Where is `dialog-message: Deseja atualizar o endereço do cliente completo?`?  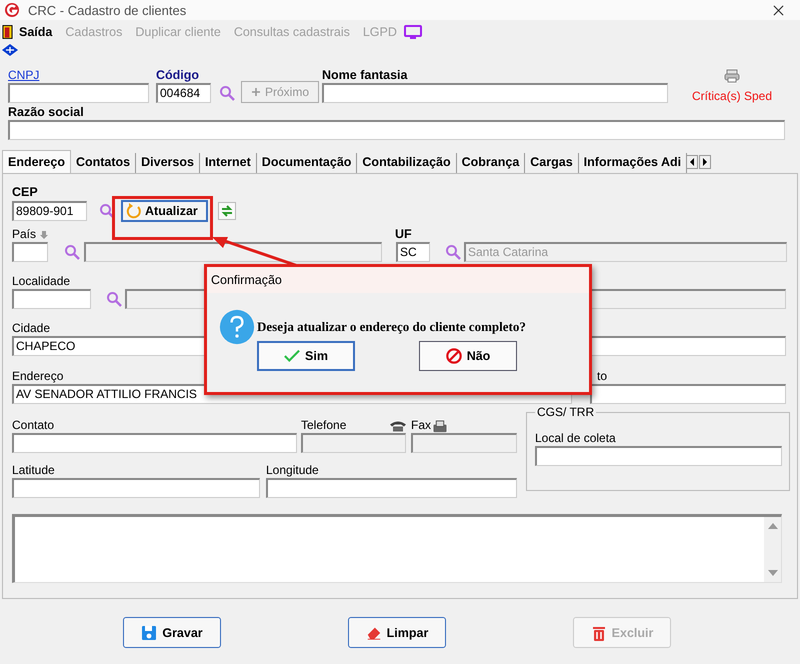
dialog-message: Deseja atualizar o endereço do cliente completo? is located at coordinates (391, 327).